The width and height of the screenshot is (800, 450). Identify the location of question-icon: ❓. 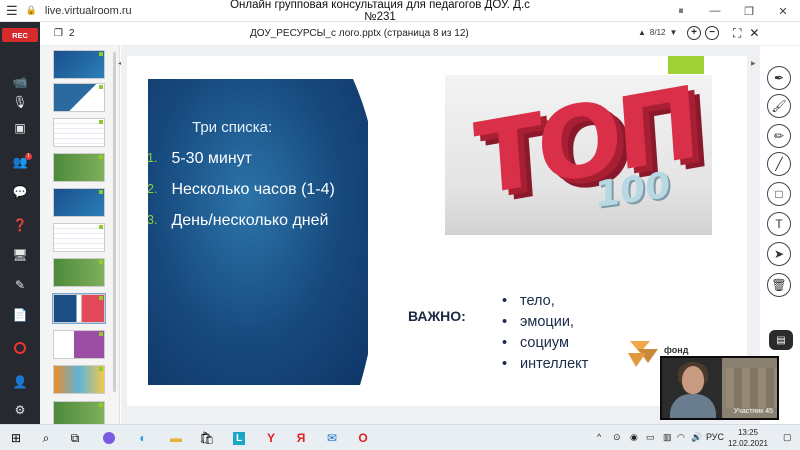
(20, 225).